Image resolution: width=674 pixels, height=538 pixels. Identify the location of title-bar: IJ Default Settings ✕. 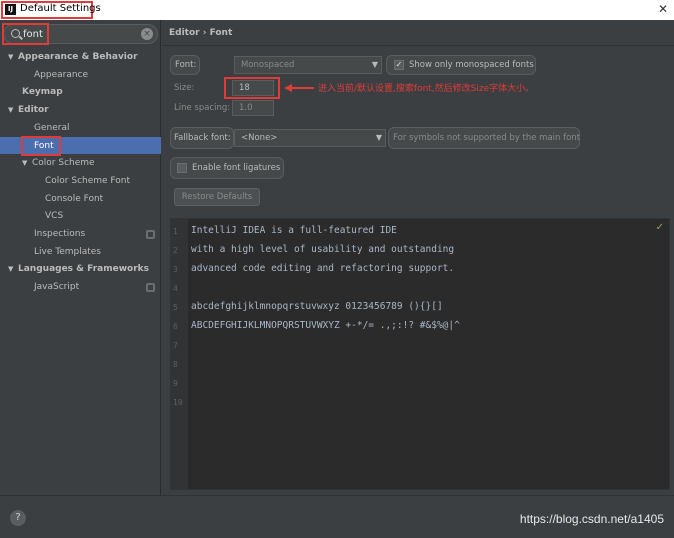
(337, 10).